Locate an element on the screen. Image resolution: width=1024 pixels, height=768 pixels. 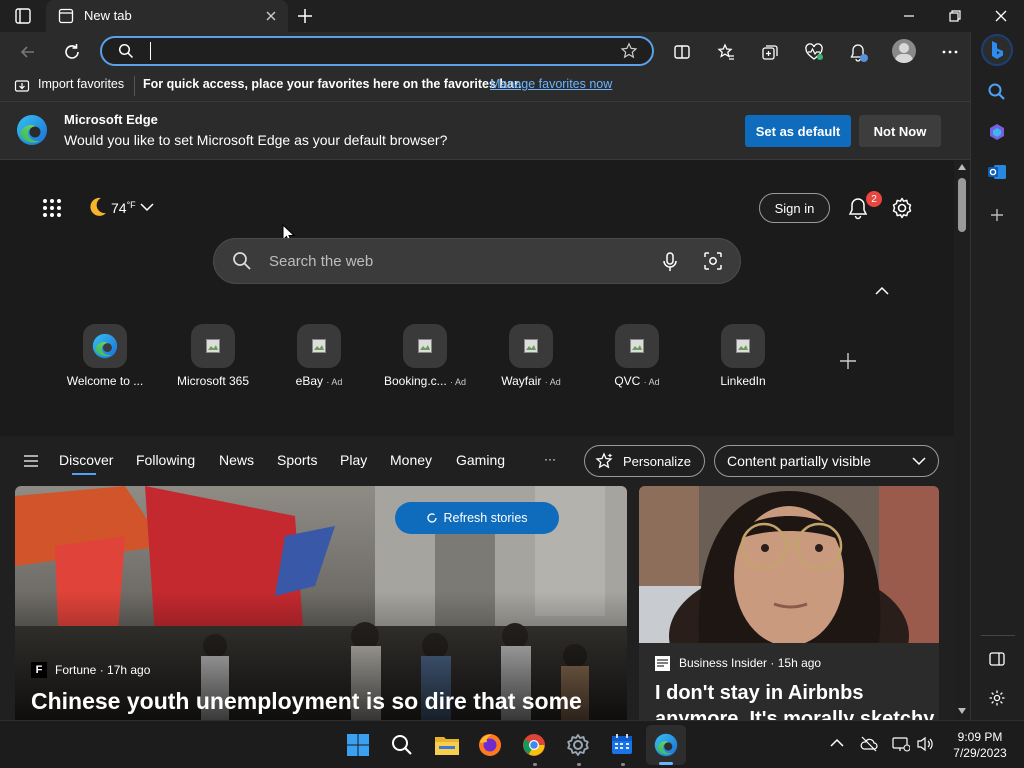
quick-link-label: Wayfair · Ad is located at coordinates (531, 381).